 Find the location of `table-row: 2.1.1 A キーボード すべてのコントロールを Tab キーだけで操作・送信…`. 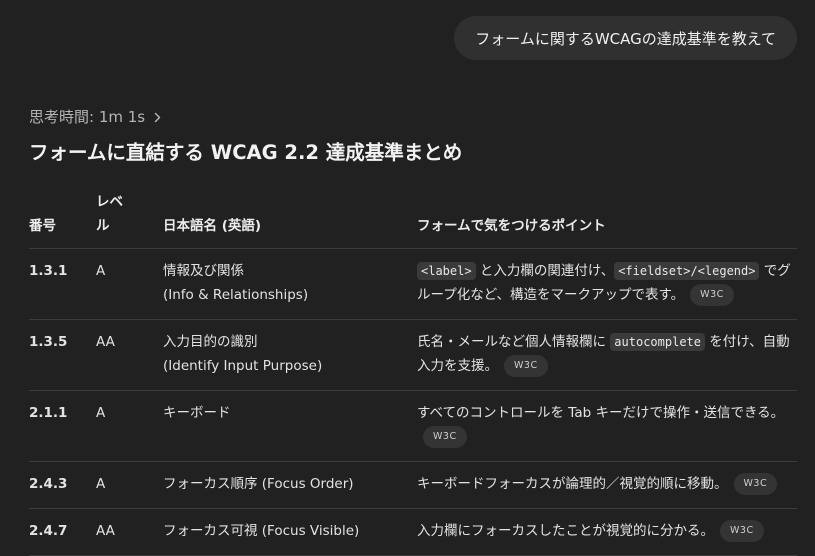

table-row: 2.1.1 A キーボード すべてのコントロールを Tab キーだけで操作・送信… is located at coordinates (413, 426).